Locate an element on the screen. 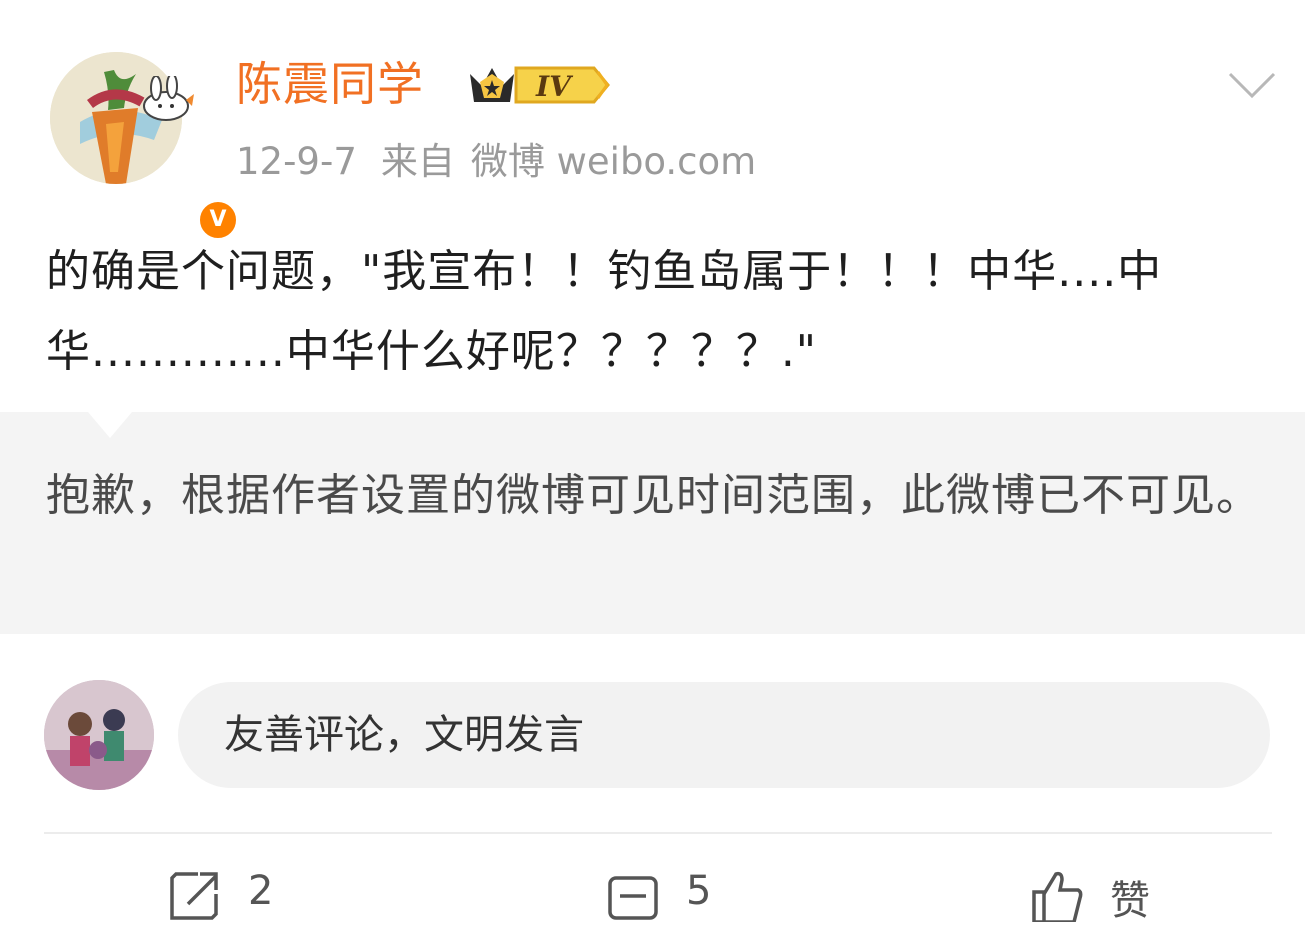 The height and width of the screenshot is (928, 1305). repost-count: 2 is located at coordinates (261, 891).